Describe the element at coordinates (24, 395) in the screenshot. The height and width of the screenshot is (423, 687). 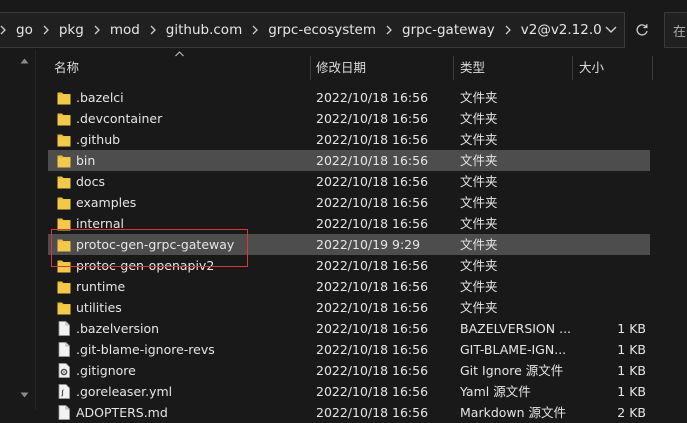
I see `scroll-down-icon` at that location.